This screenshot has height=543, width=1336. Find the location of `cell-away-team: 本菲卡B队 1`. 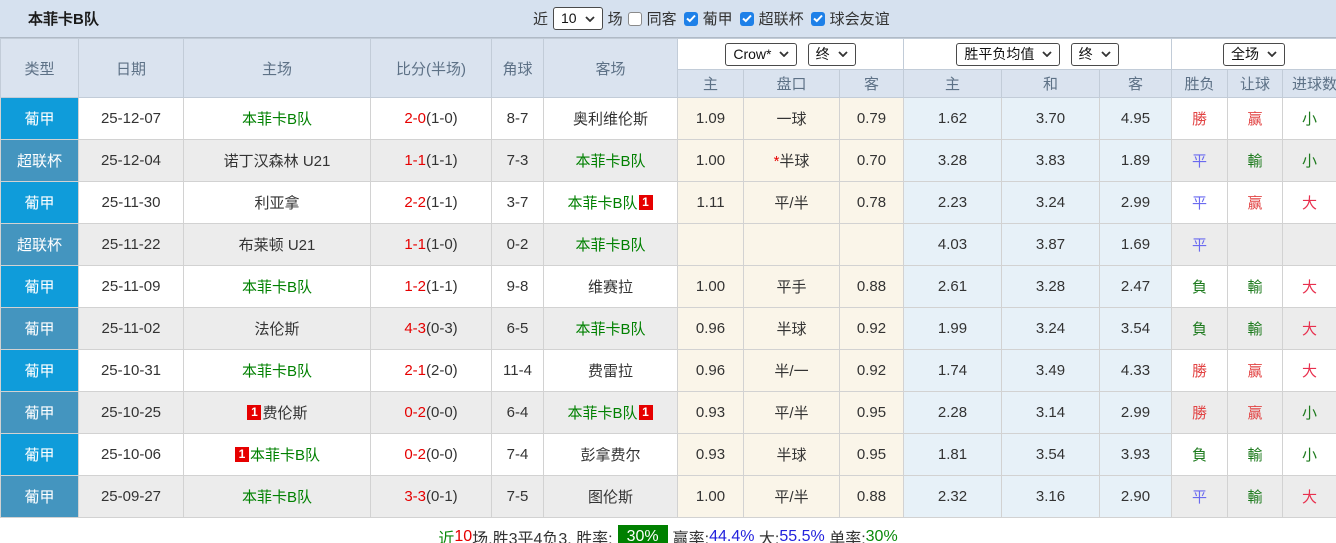

cell-away-team: 本菲卡B队 1 is located at coordinates (610, 202).